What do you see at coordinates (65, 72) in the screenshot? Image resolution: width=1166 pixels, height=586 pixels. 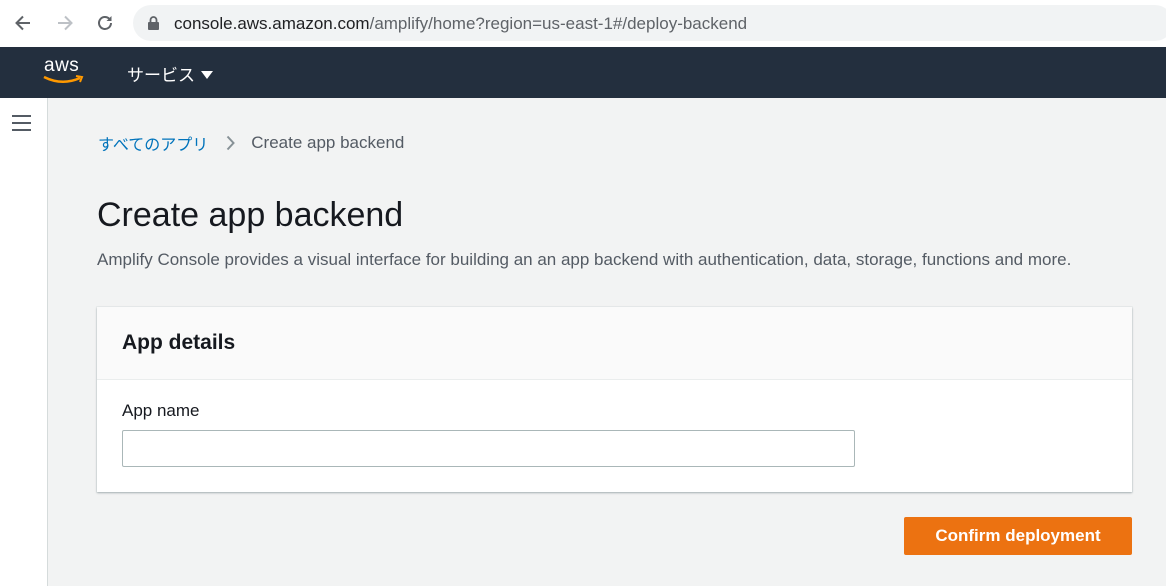 I see `aws-logo: aws` at bounding box center [65, 72].